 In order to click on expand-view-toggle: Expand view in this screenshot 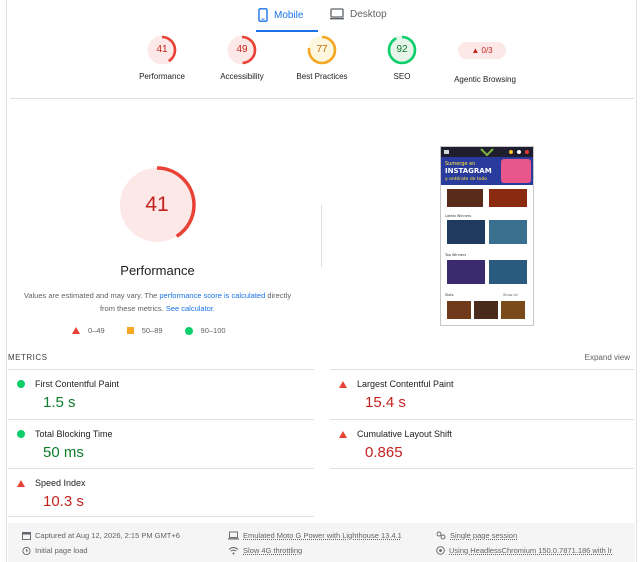, I will do `click(607, 357)`.